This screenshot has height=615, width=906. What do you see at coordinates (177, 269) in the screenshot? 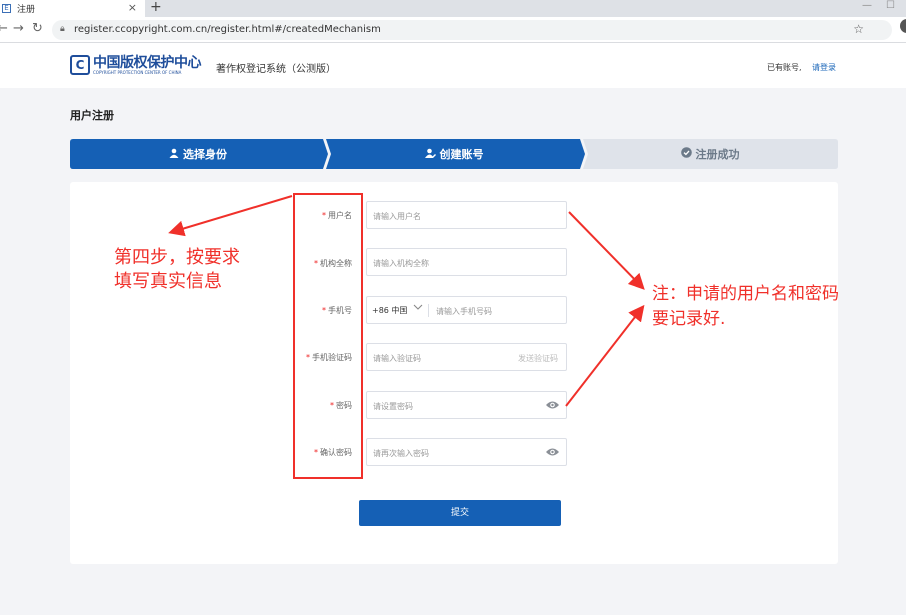
I see `annotation-left-note: 第四步，按要求 填写真实信息` at bounding box center [177, 269].